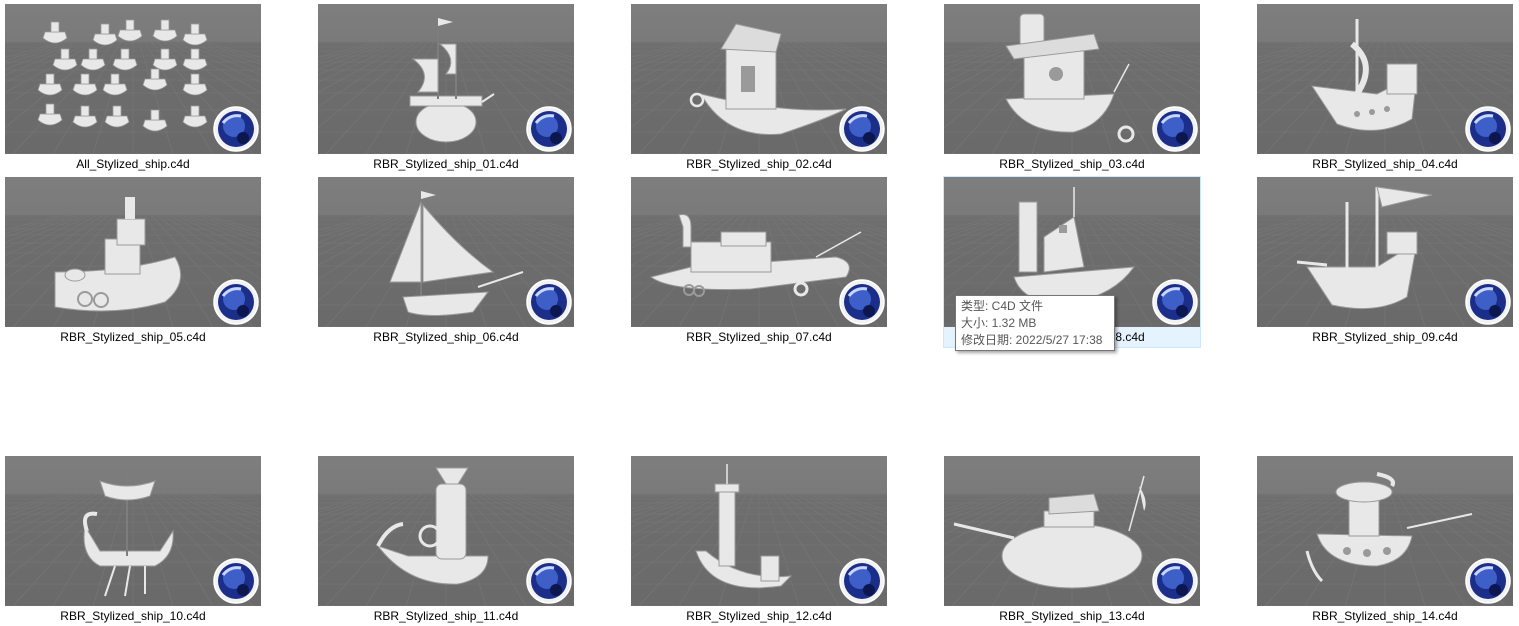  Describe the element at coordinates (1072, 616) in the screenshot. I see `file-name-label: RBR_Stylized_ship_13.c4d` at that location.